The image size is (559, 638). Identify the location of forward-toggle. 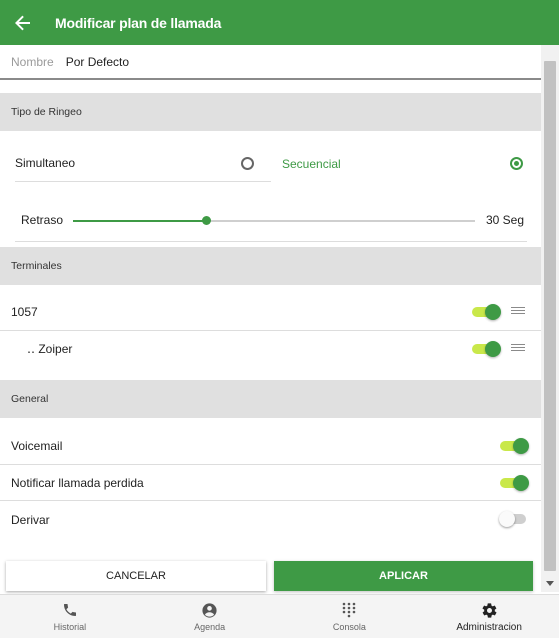
(514, 519).